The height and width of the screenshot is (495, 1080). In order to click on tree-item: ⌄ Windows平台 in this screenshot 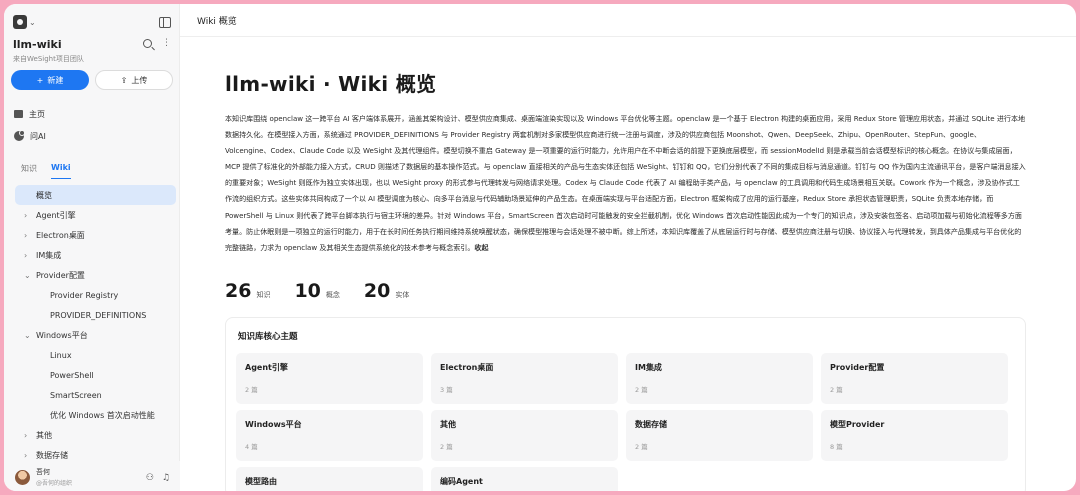, I will do `click(95, 335)`.